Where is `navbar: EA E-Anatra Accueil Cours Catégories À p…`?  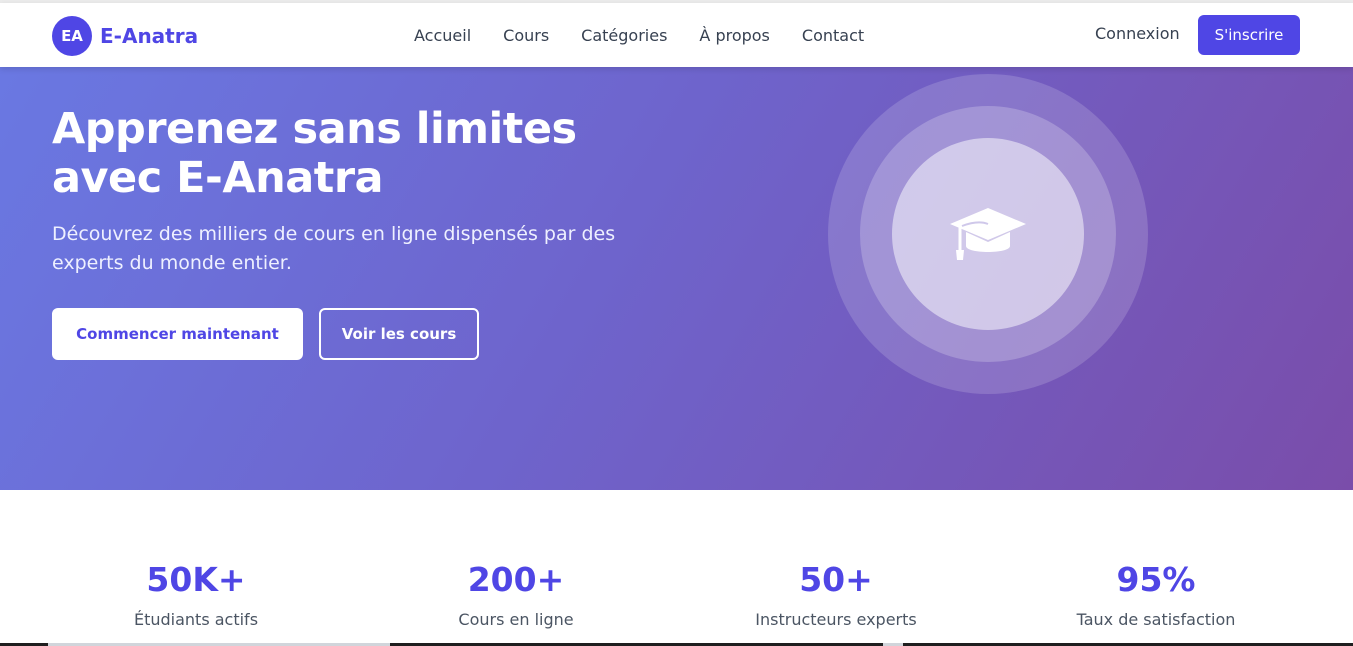
navbar: EA E-Anatra Accueil Cours Catégories À p… is located at coordinates (676, 35).